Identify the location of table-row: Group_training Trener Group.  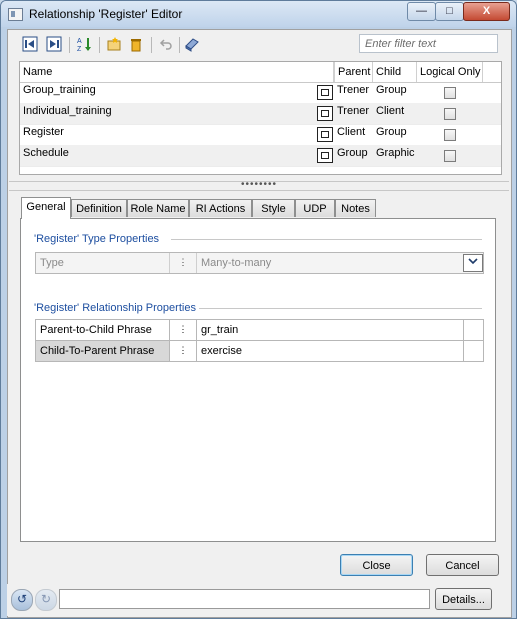
(260, 93).